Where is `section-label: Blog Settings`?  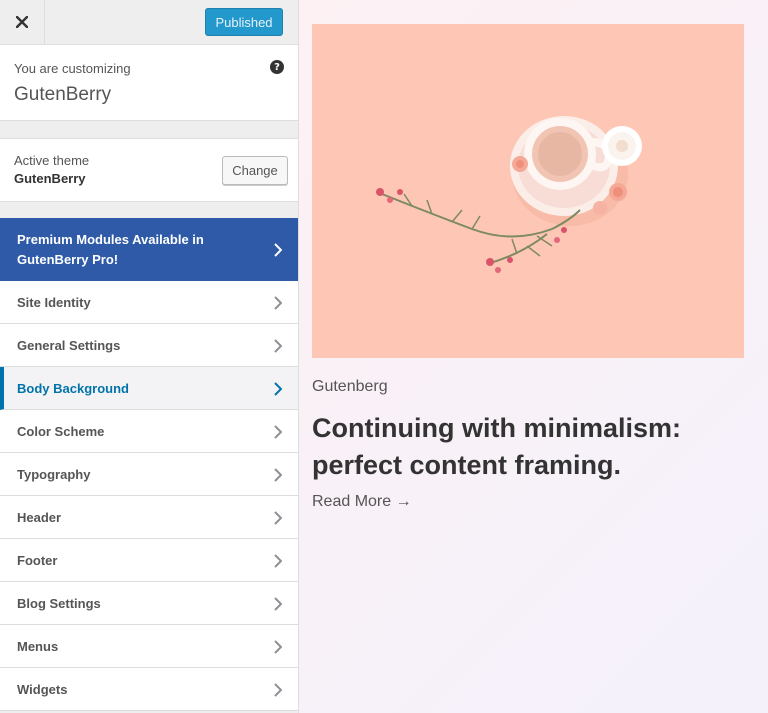
section-label: Blog Settings is located at coordinates (59, 603).